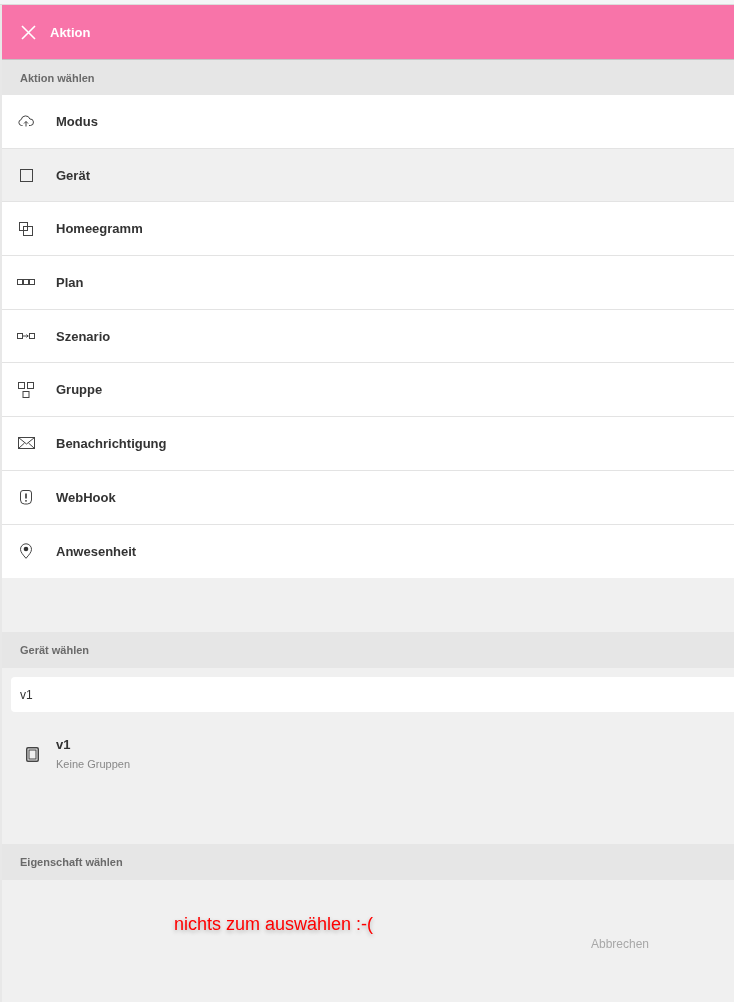 The width and height of the screenshot is (734, 1002). I want to click on action-item: WebHook, so click(368, 497).